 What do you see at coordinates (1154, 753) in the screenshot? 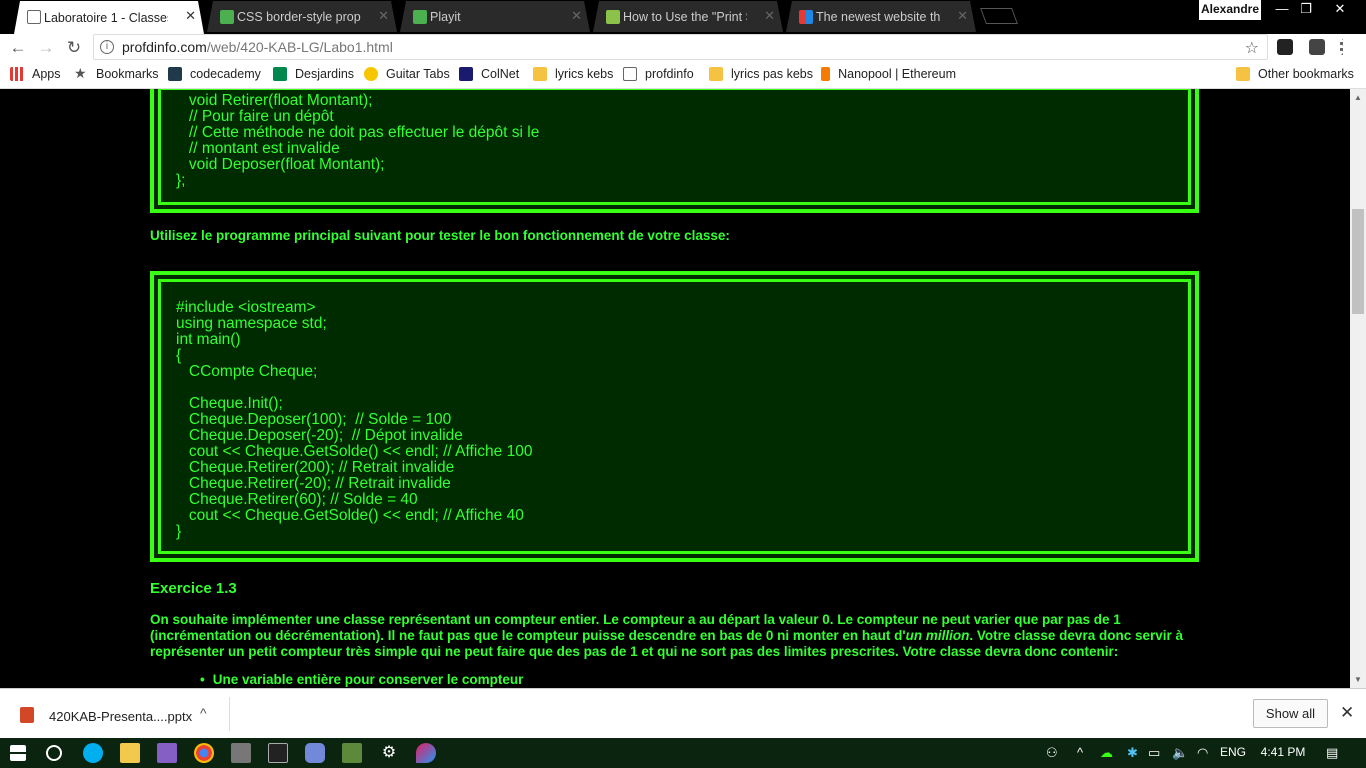
I see `battery-icon: ▭` at bounding box center [1154, 753].